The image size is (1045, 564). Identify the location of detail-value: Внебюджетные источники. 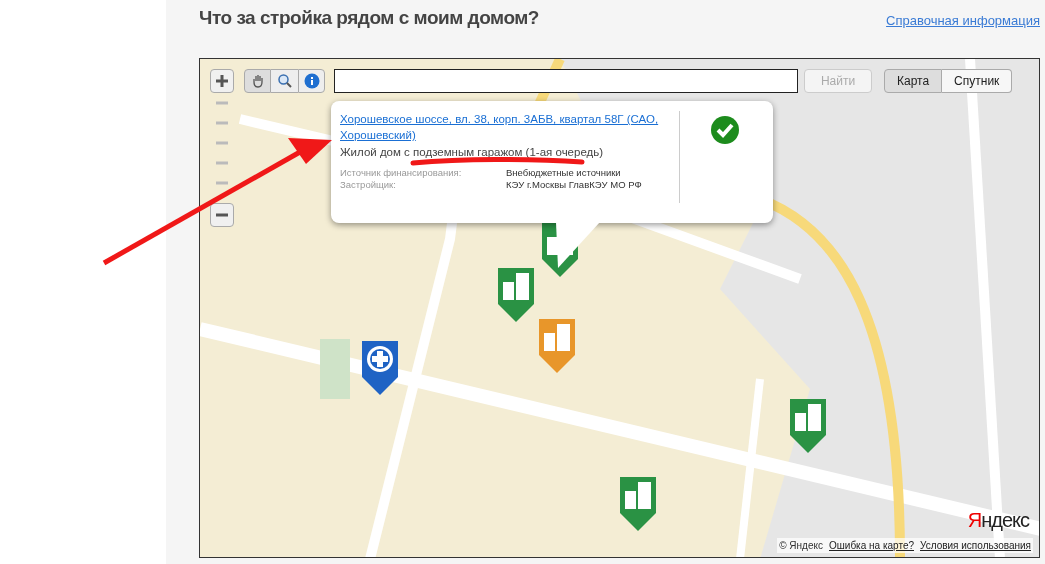
(563, 173).